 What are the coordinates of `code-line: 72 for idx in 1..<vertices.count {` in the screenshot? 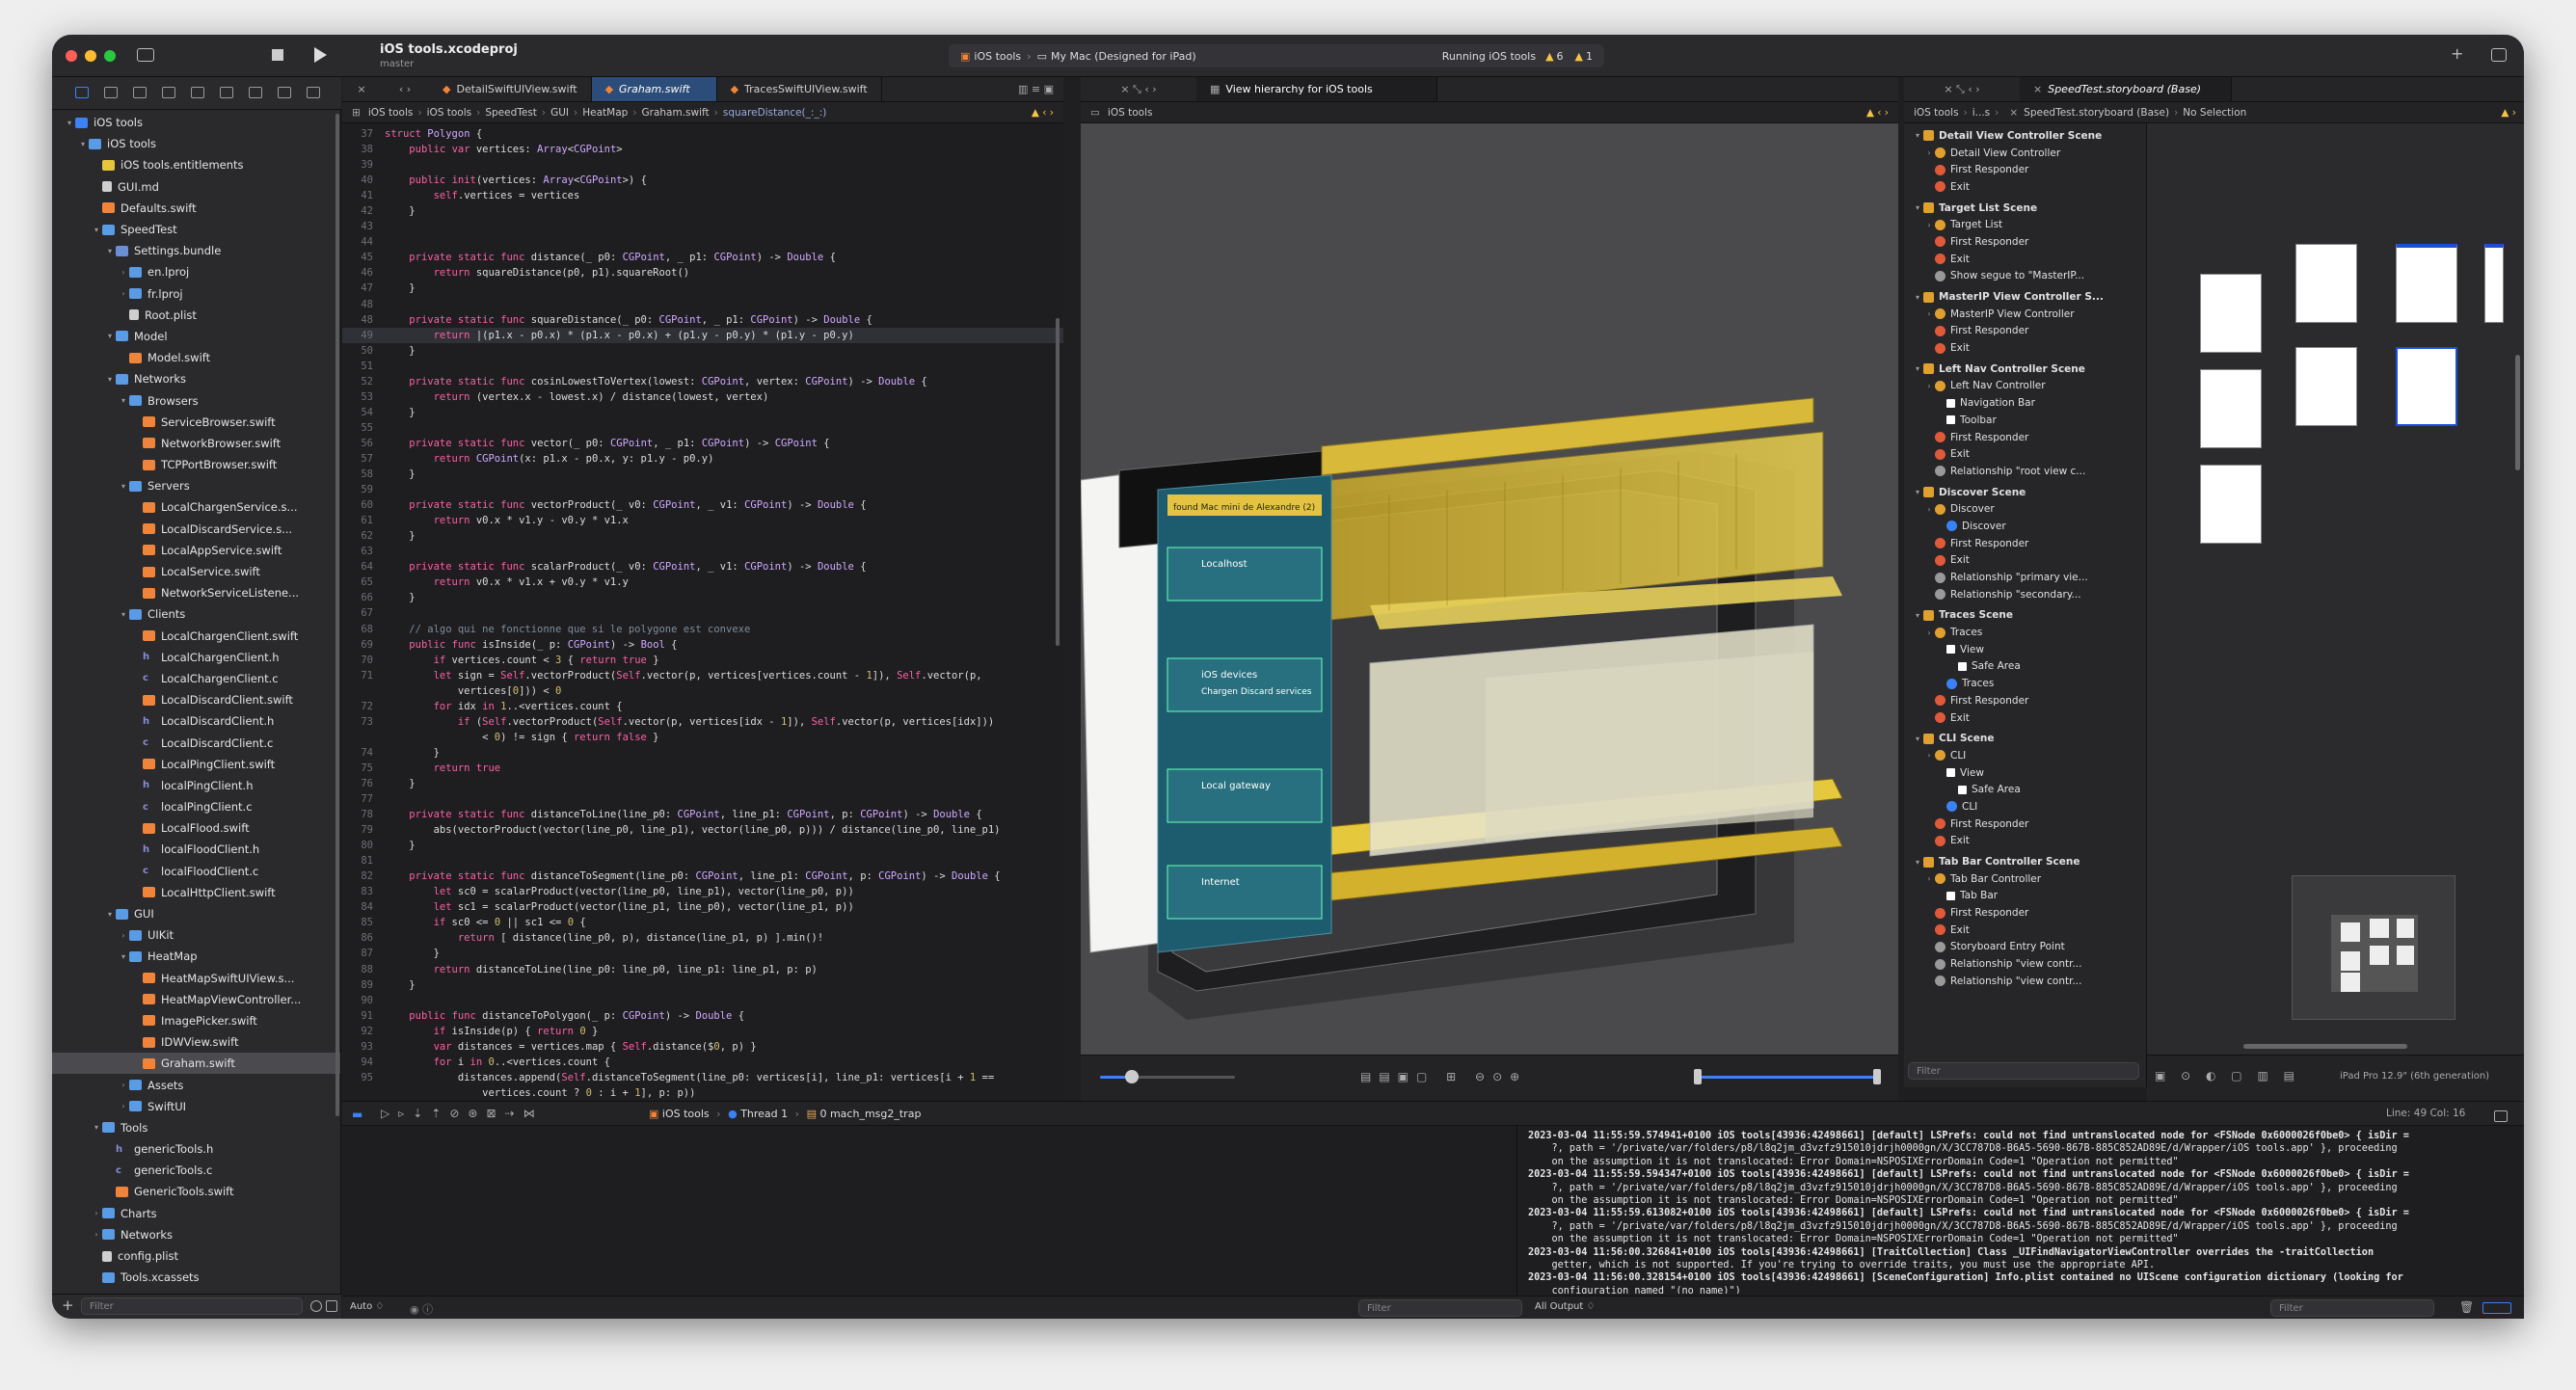 It's located at (703, 706).